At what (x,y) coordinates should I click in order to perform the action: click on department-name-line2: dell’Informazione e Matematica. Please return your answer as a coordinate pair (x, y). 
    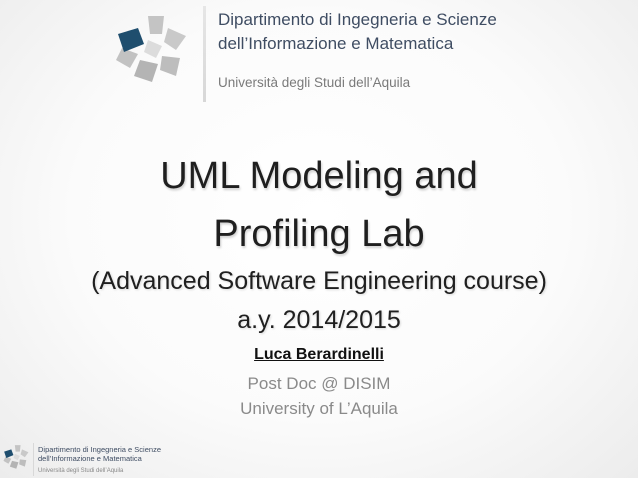
    Looking at the image, I should click on (336, 43).